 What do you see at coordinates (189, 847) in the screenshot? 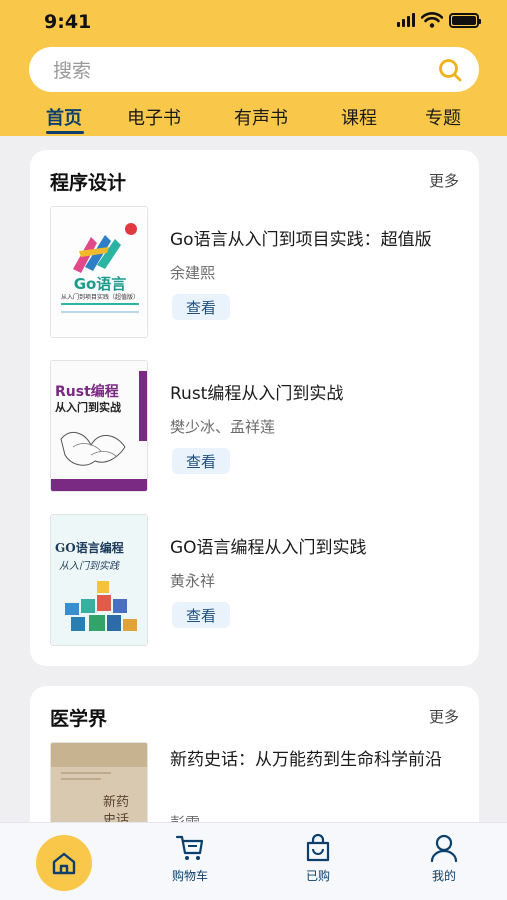
I see `cart-icon` at bounding box center [189, 847].